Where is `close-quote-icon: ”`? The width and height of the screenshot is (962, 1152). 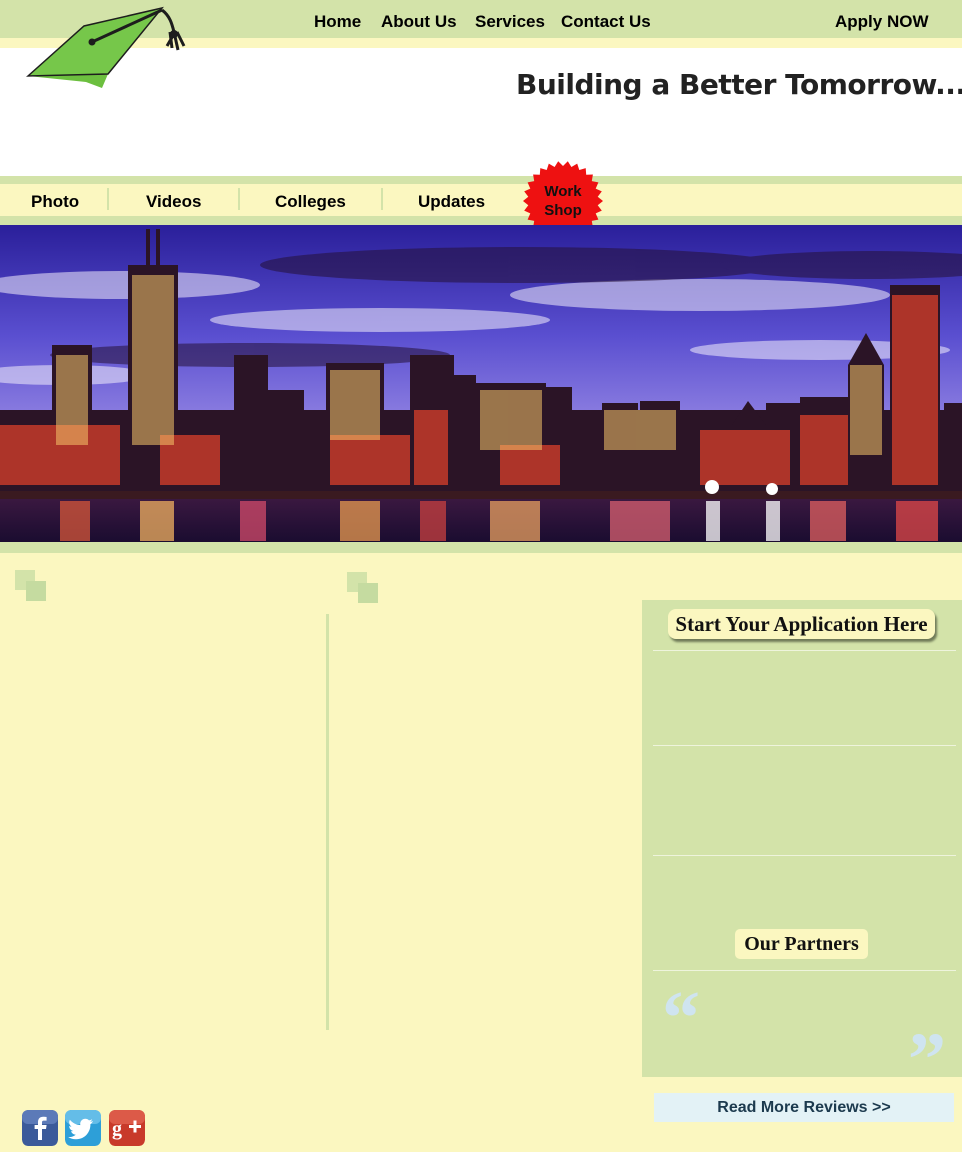 close-quote-icon: ” is located at coordinates (927, 1060).